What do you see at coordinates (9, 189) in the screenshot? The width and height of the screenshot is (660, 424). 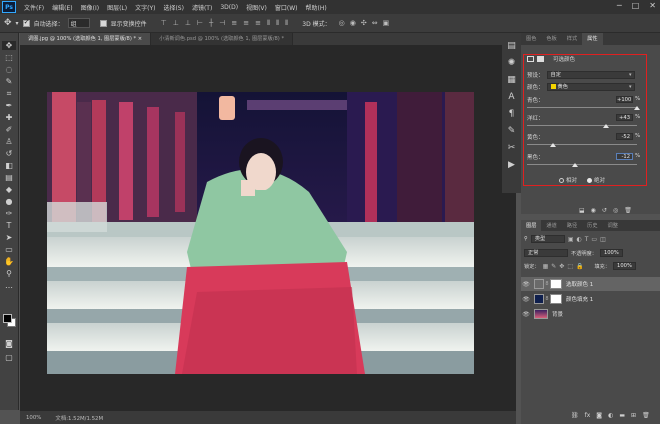 I see `blur-tool-icon: ◆` at bounding box center [9, 189].